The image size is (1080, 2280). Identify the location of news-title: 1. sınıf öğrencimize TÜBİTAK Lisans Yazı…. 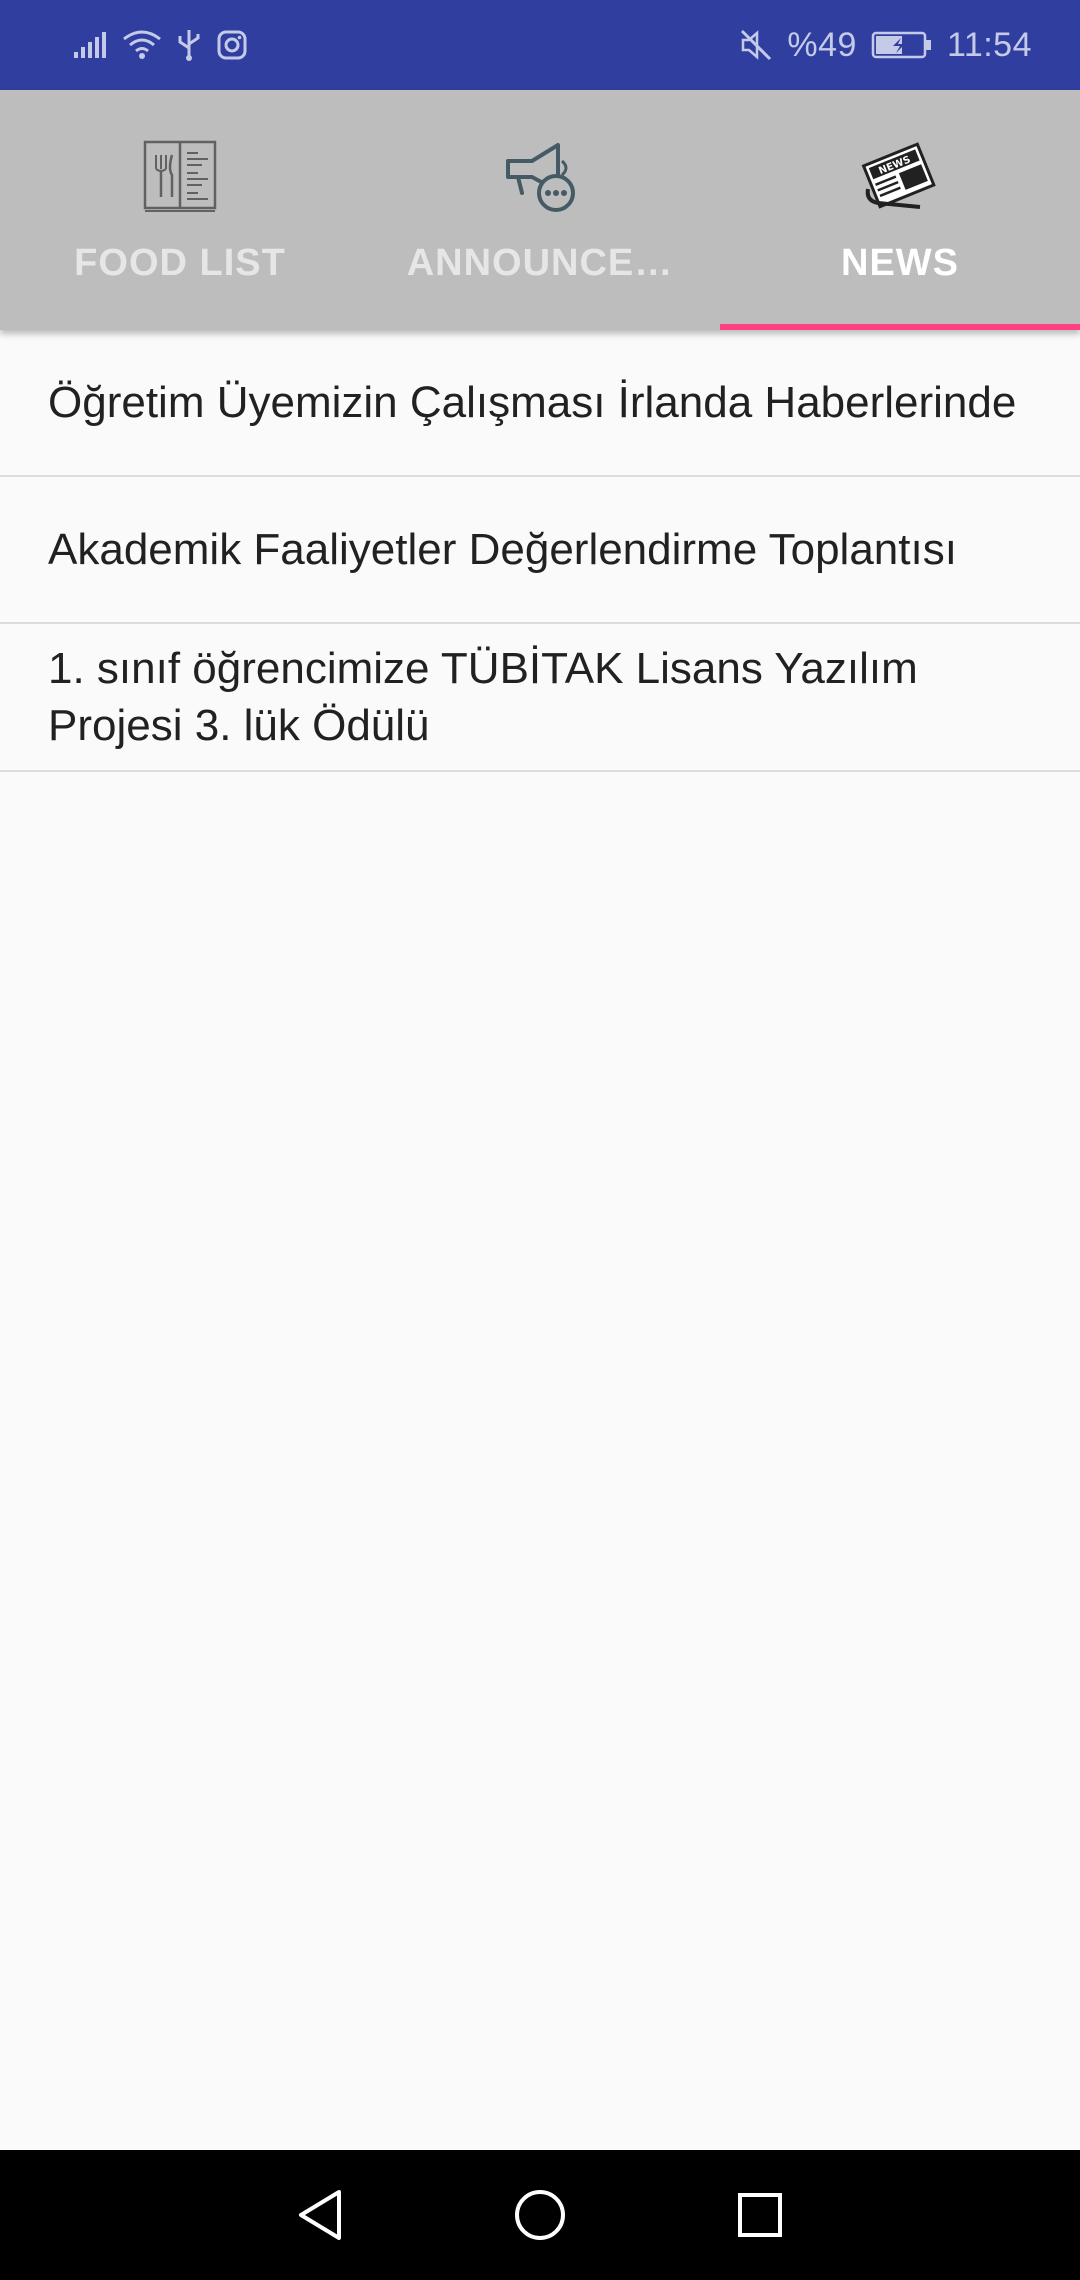
(483, 697).